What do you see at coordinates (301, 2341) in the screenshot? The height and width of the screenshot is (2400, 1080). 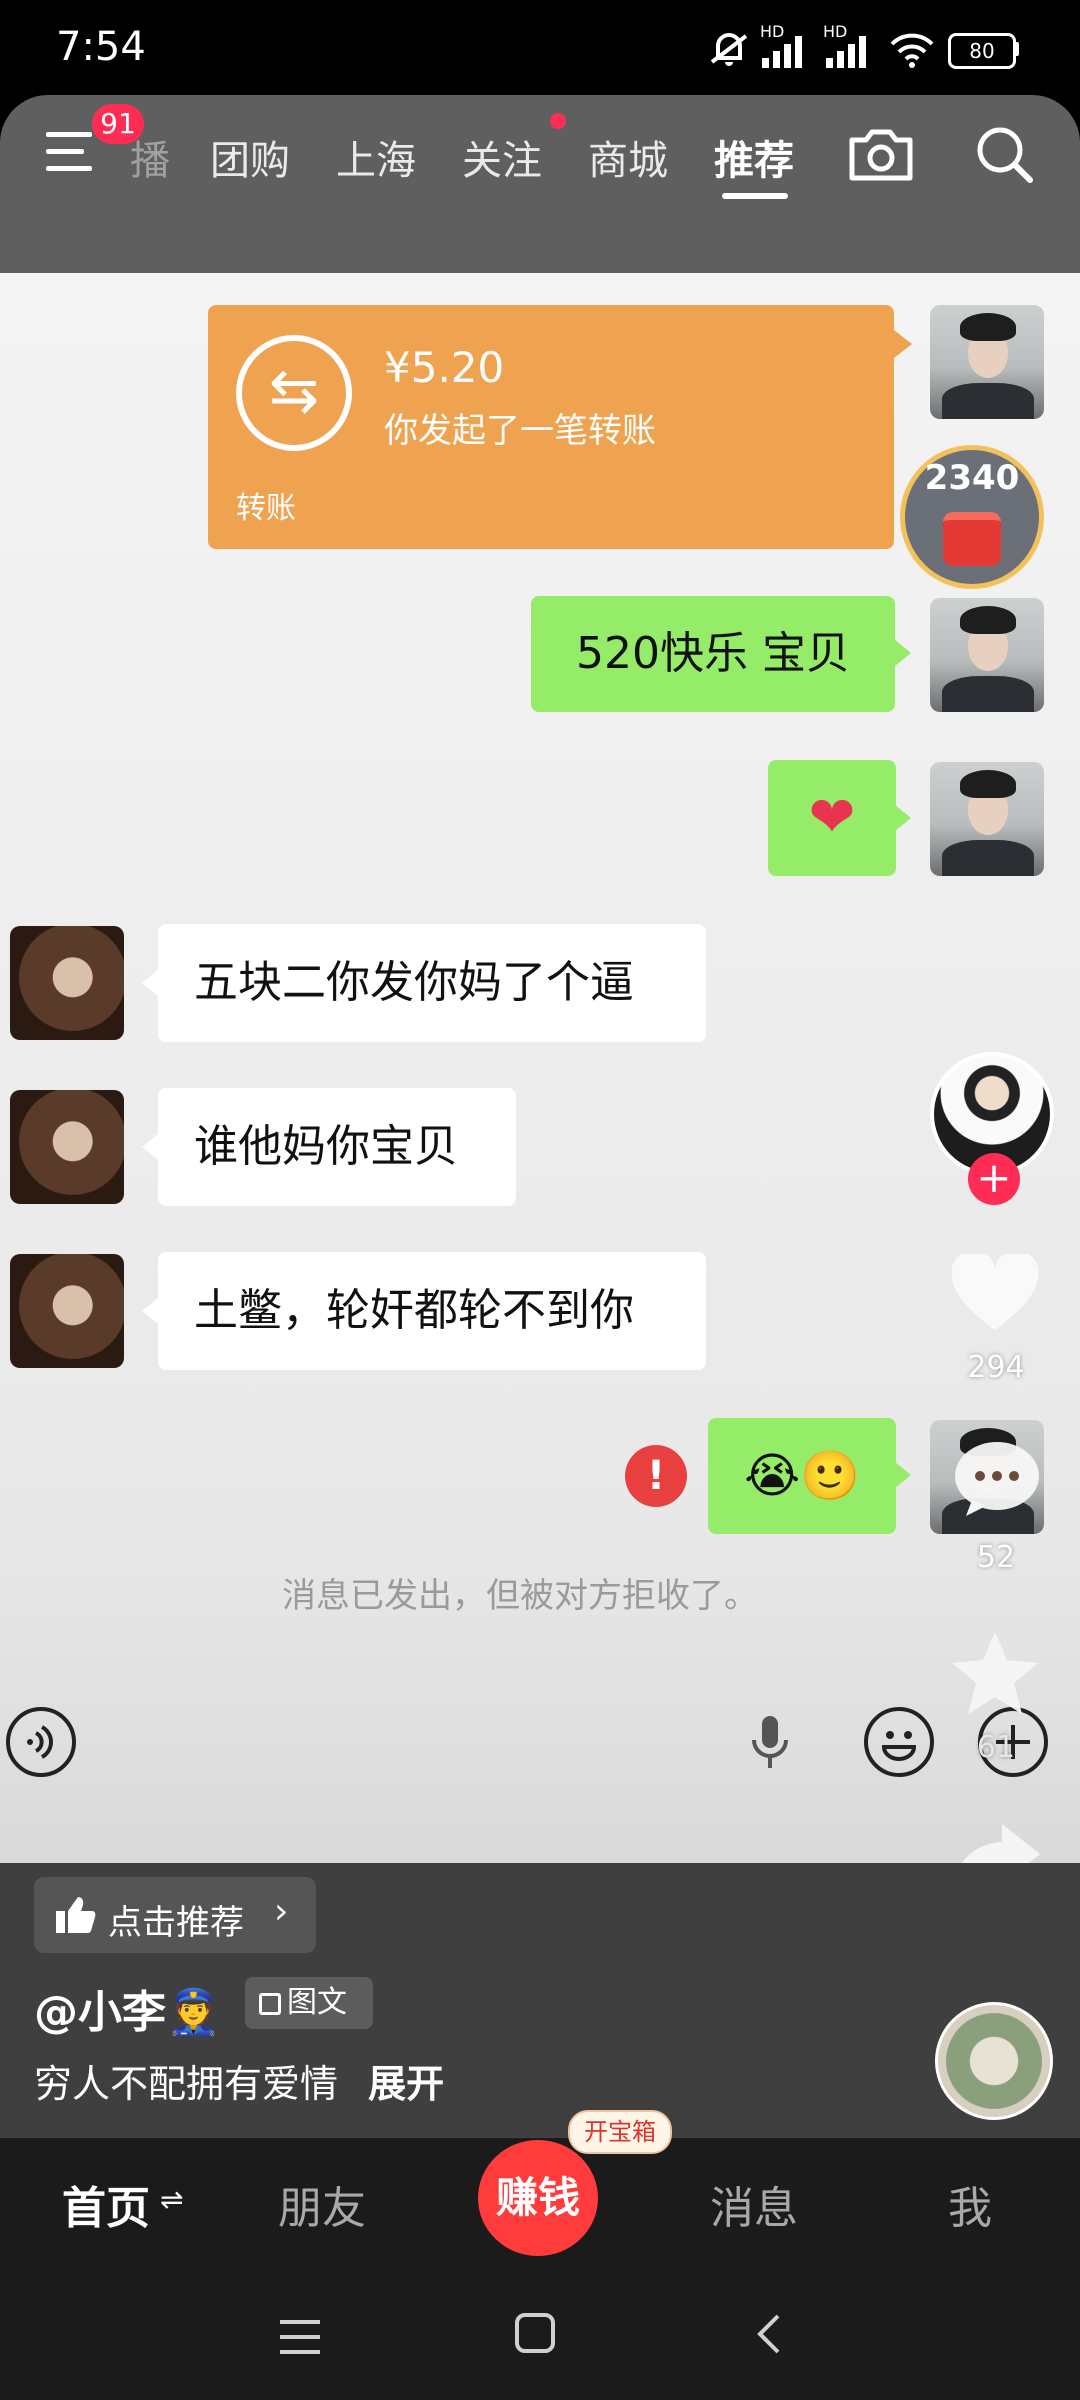 I see `recents-icon` at bounding box center [301, 2341].